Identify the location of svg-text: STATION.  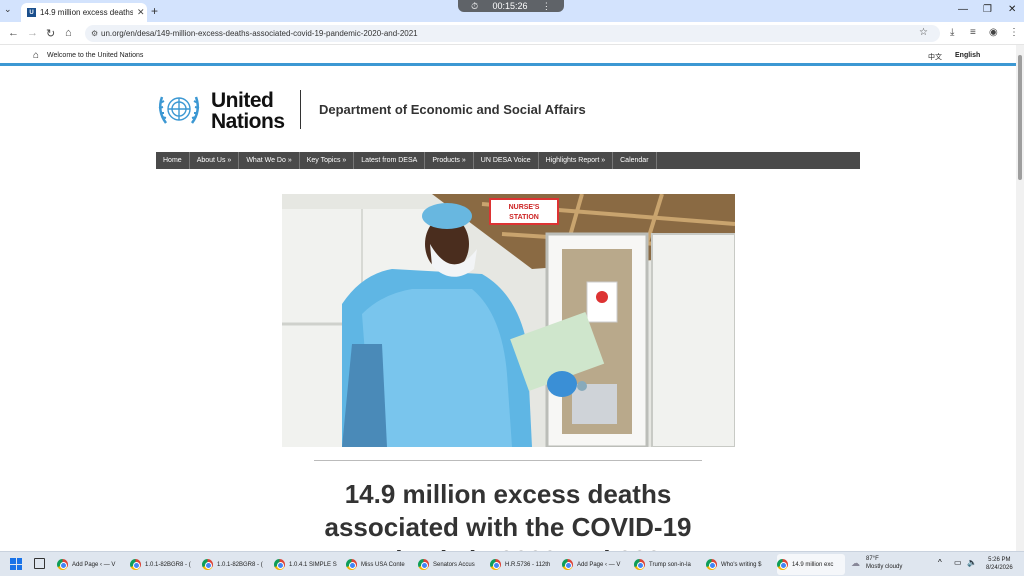
(524, 217).